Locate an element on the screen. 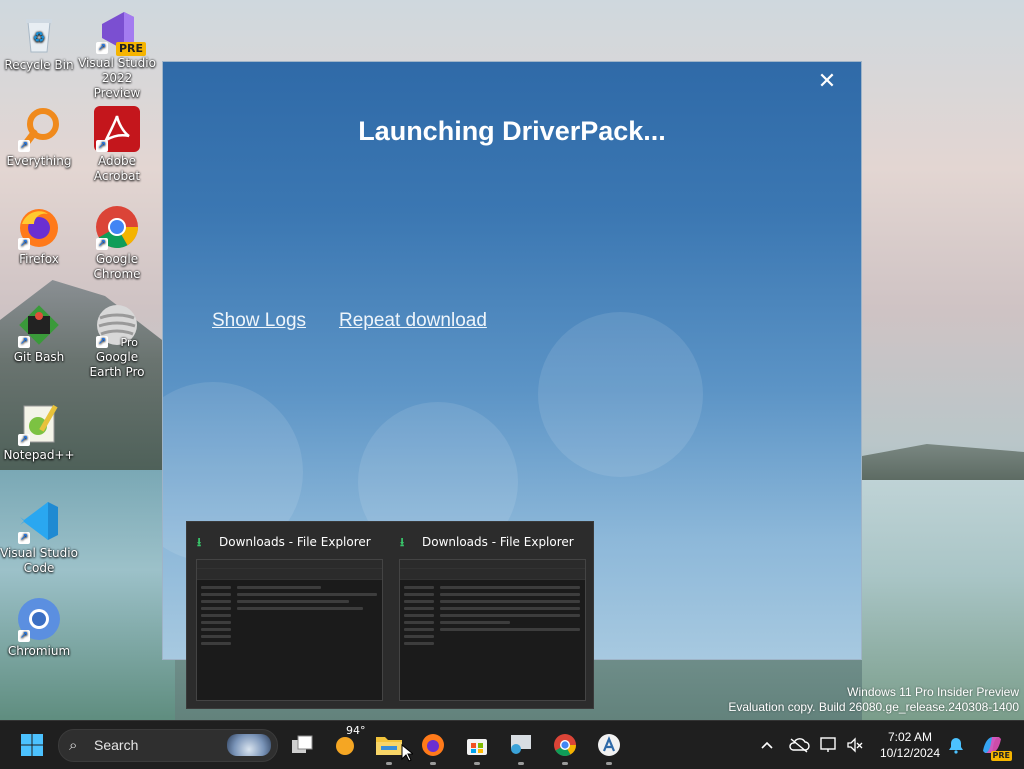 The image size is (1024, 769). network-icon is located at coordinates (828, 744).